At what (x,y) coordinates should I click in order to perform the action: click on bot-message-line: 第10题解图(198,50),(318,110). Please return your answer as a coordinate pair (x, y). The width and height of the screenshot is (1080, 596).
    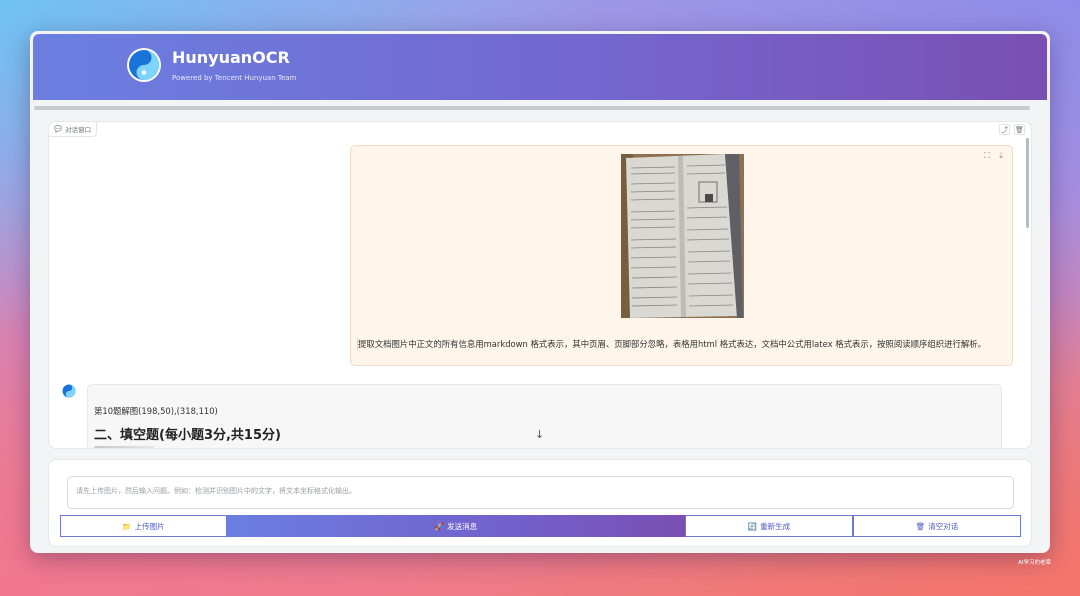
    Looking at the image, I should click on (156, 411).